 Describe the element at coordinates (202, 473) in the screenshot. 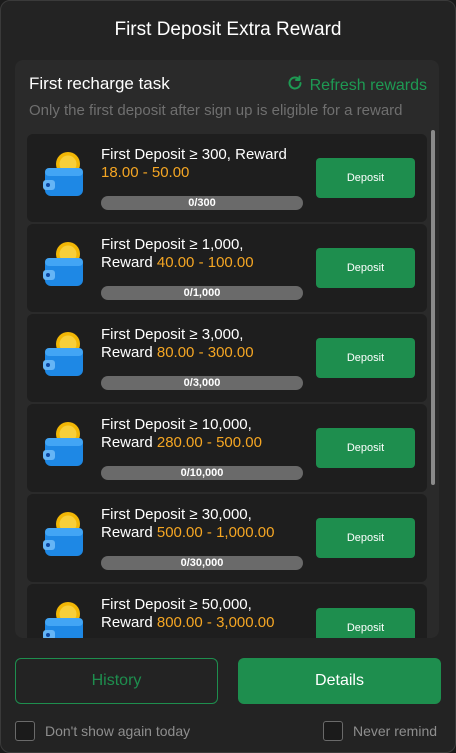

I see `progress-bar: 0/10,000` at that location.